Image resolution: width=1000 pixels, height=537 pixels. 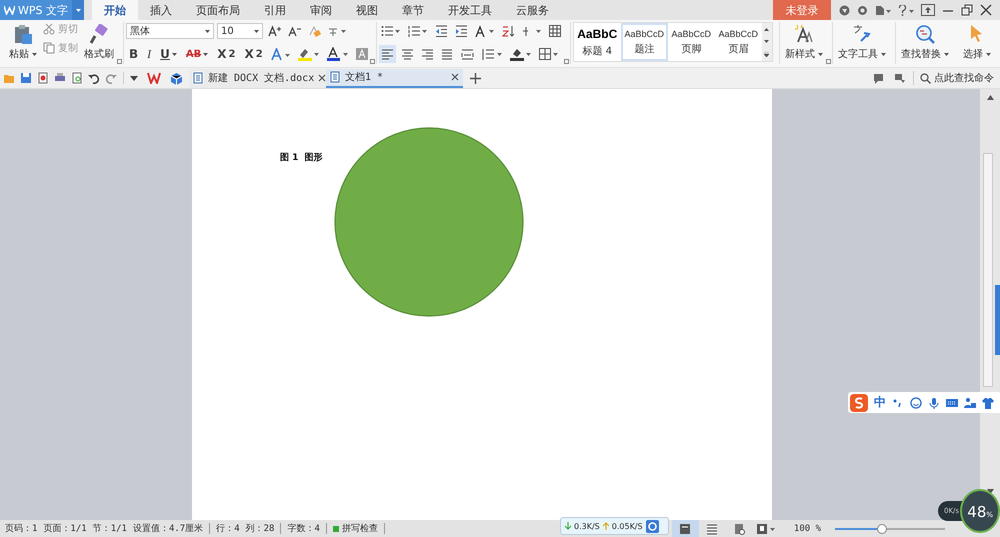 What do you see at coordinates (925, 42) in the screenshot?
I see `find-replace-button: 查找替换` at bounding box center [925, 42].